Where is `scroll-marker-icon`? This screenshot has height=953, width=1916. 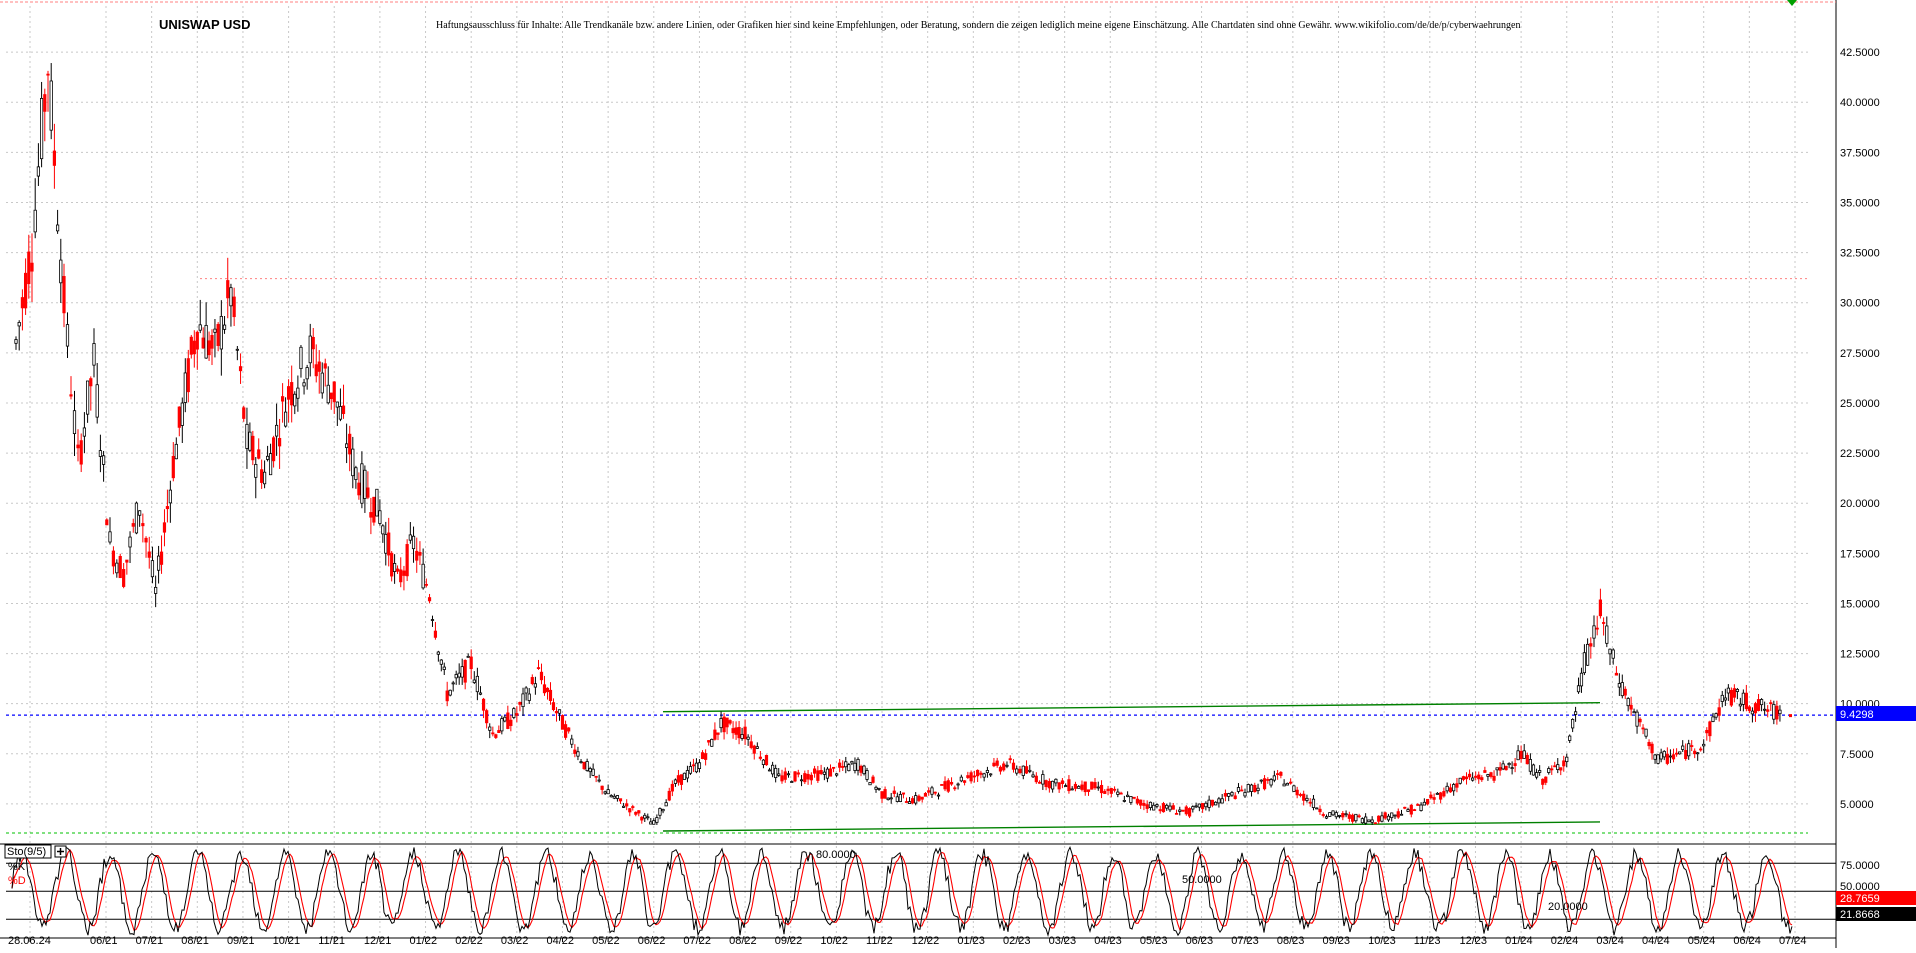
scroll-marker-icon is located at coordinates (1792, 3).